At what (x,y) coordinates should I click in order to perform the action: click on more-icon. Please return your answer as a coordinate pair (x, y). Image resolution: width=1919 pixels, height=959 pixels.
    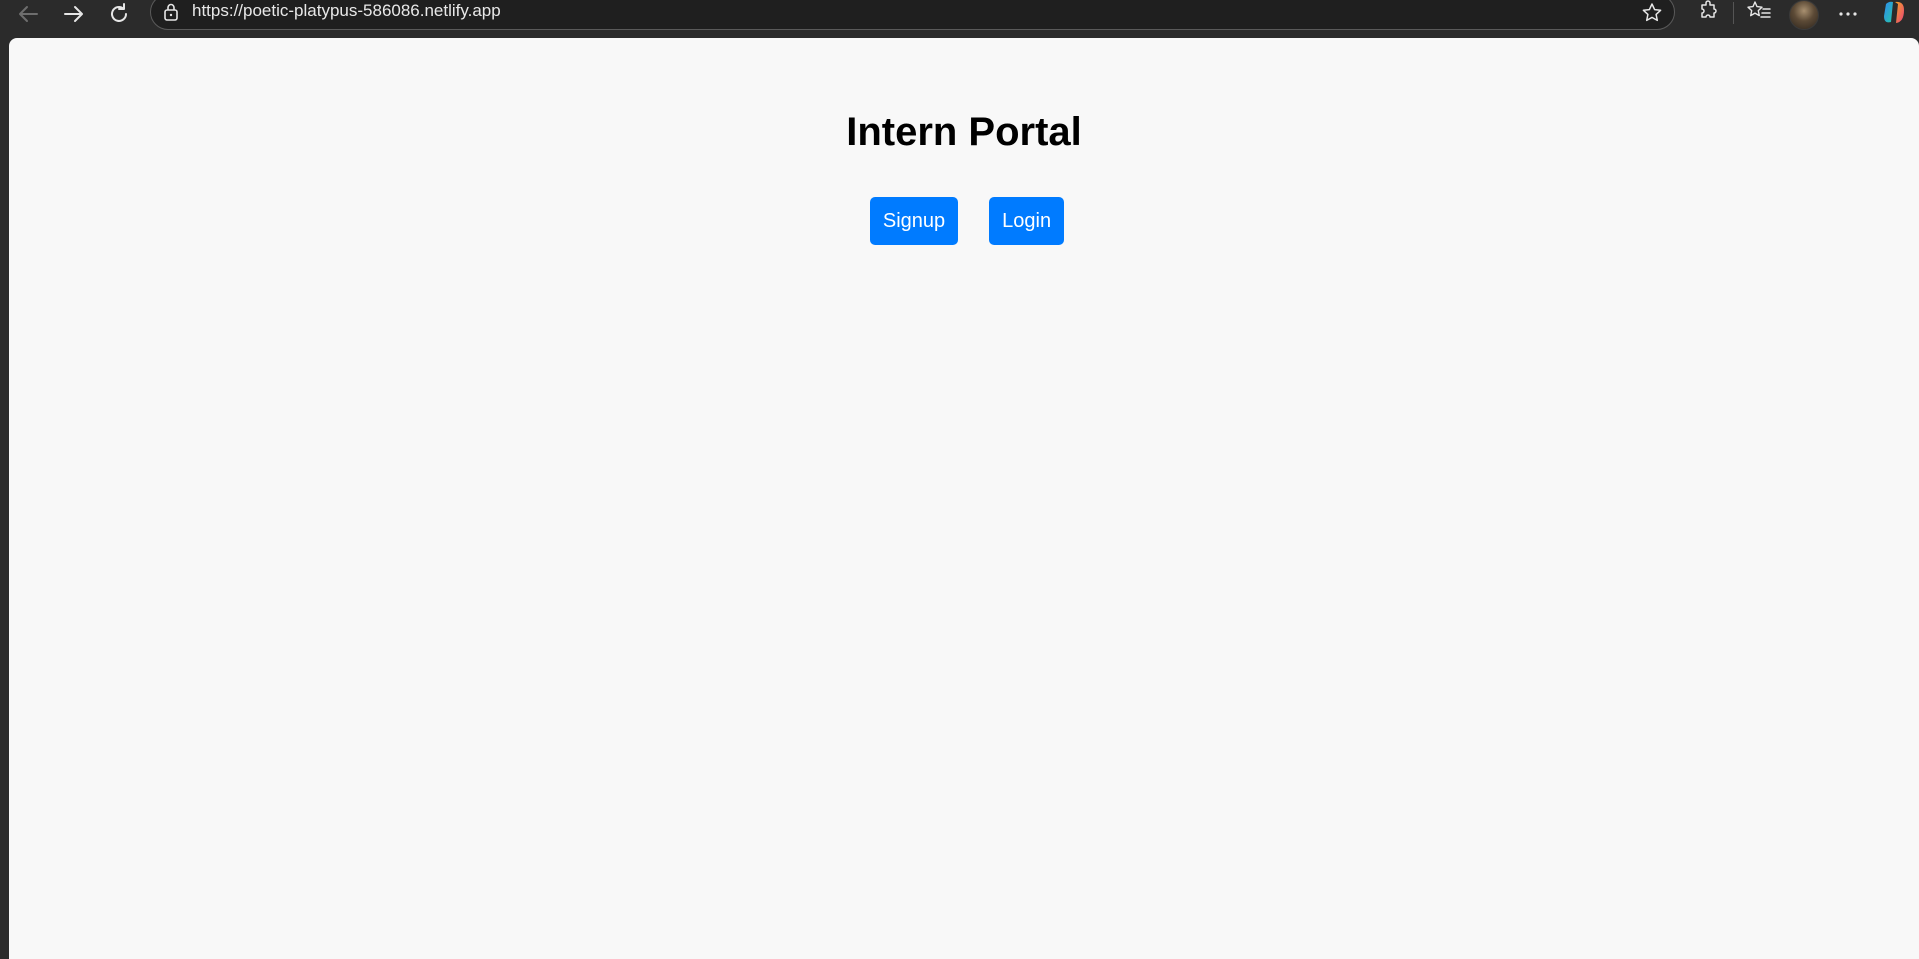
    Looking at the image, I should click on (1848, 13).